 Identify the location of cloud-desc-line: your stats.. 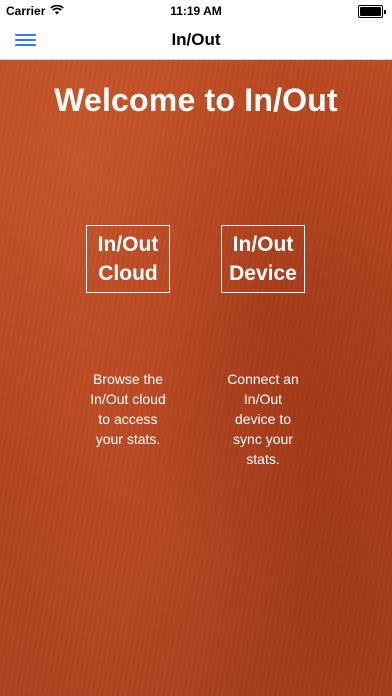
(128, 439).